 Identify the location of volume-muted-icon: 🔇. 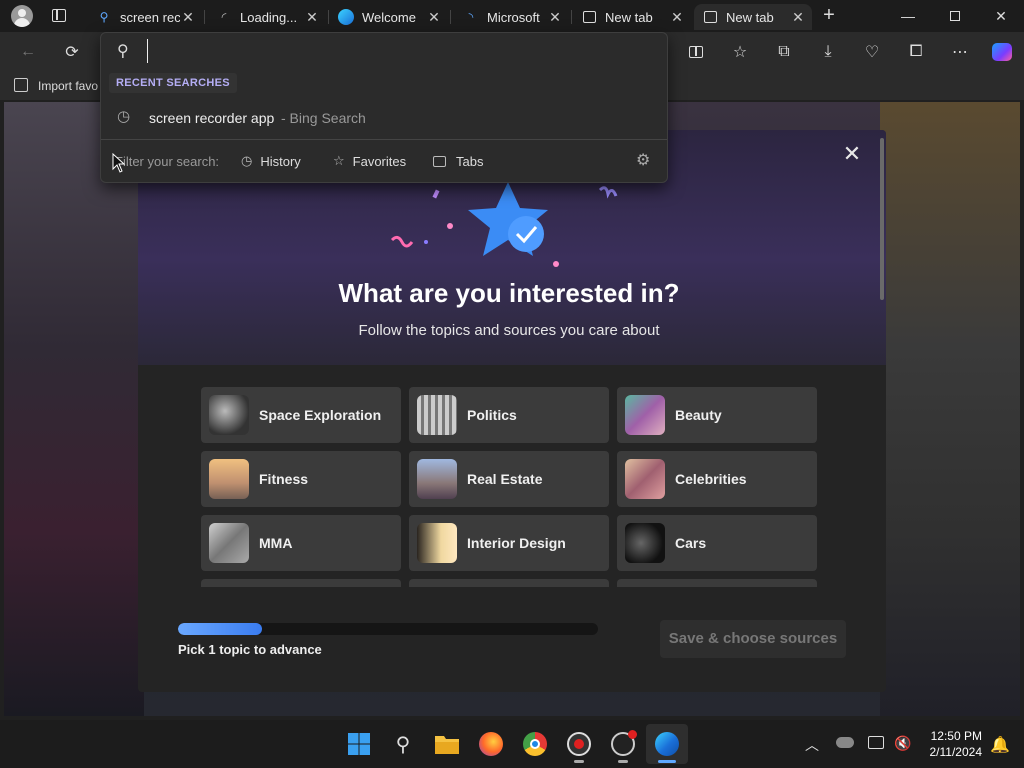
(902, 743).